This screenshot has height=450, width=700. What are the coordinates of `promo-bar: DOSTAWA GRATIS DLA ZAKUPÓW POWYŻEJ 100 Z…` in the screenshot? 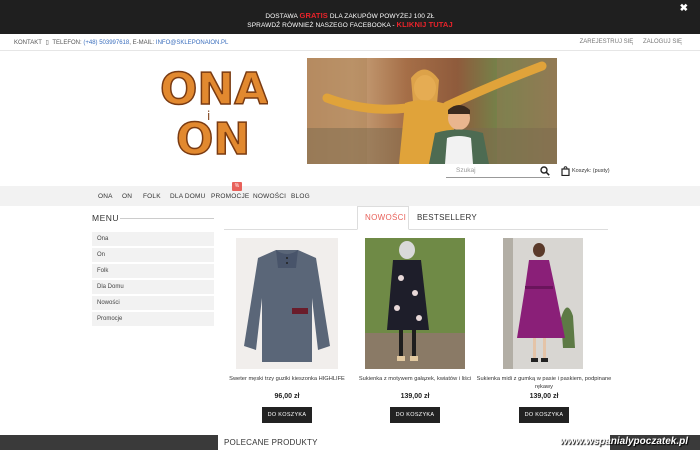 It's located at (350, 17).